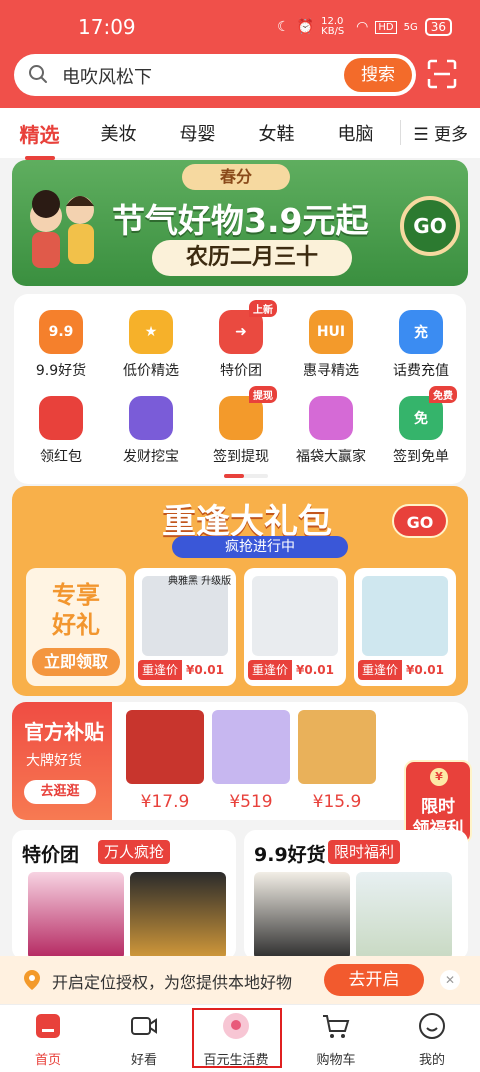  Describe the element at coordinates (355, 133) in the screenshot. I see `tab-category-4: 电脑` at that location.